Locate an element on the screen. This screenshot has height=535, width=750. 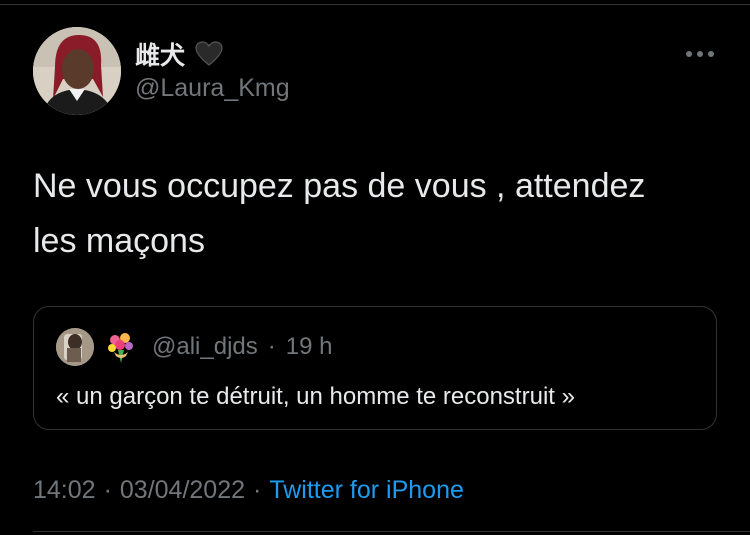
top-divider is located at coordinates (375, 4).